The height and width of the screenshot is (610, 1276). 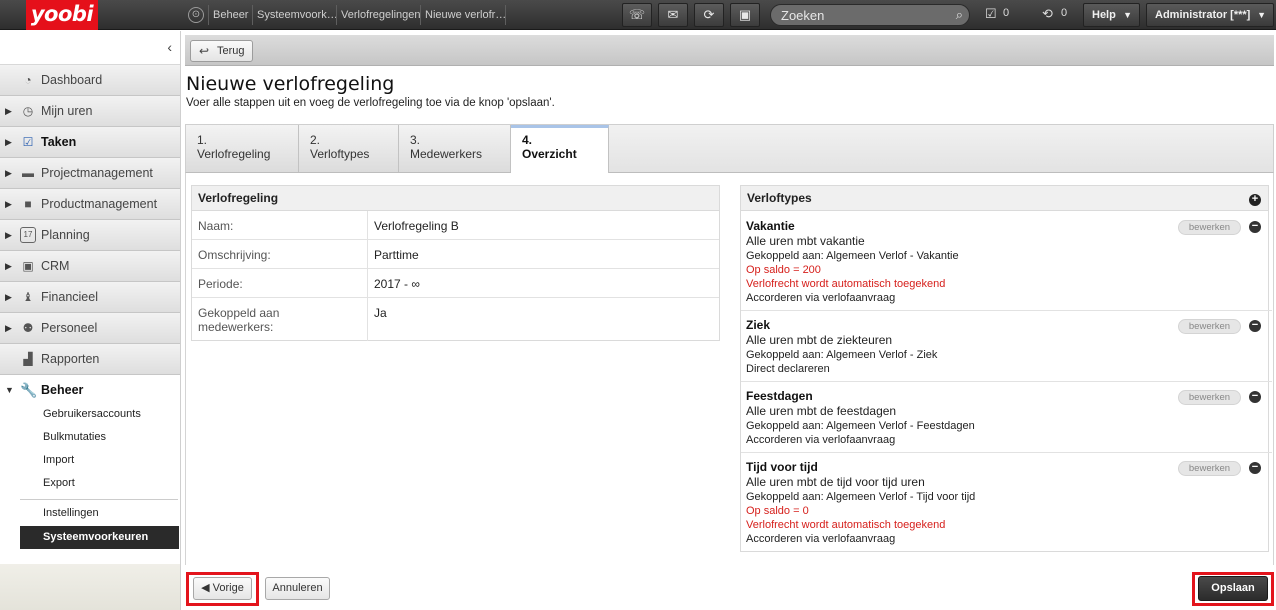 What do you see at coordinates (90, 390) in the screenshot?
I see `sidebar-item-beheer: ▼ 🔧 Beheer` at bounding box center [90, 390].